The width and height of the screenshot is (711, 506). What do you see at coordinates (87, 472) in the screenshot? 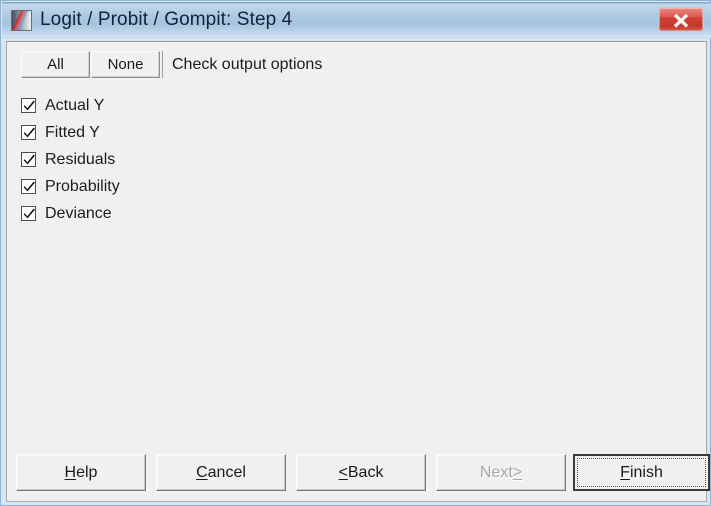
I see `help-button-rest: elp` at bounding box center [87, 472].